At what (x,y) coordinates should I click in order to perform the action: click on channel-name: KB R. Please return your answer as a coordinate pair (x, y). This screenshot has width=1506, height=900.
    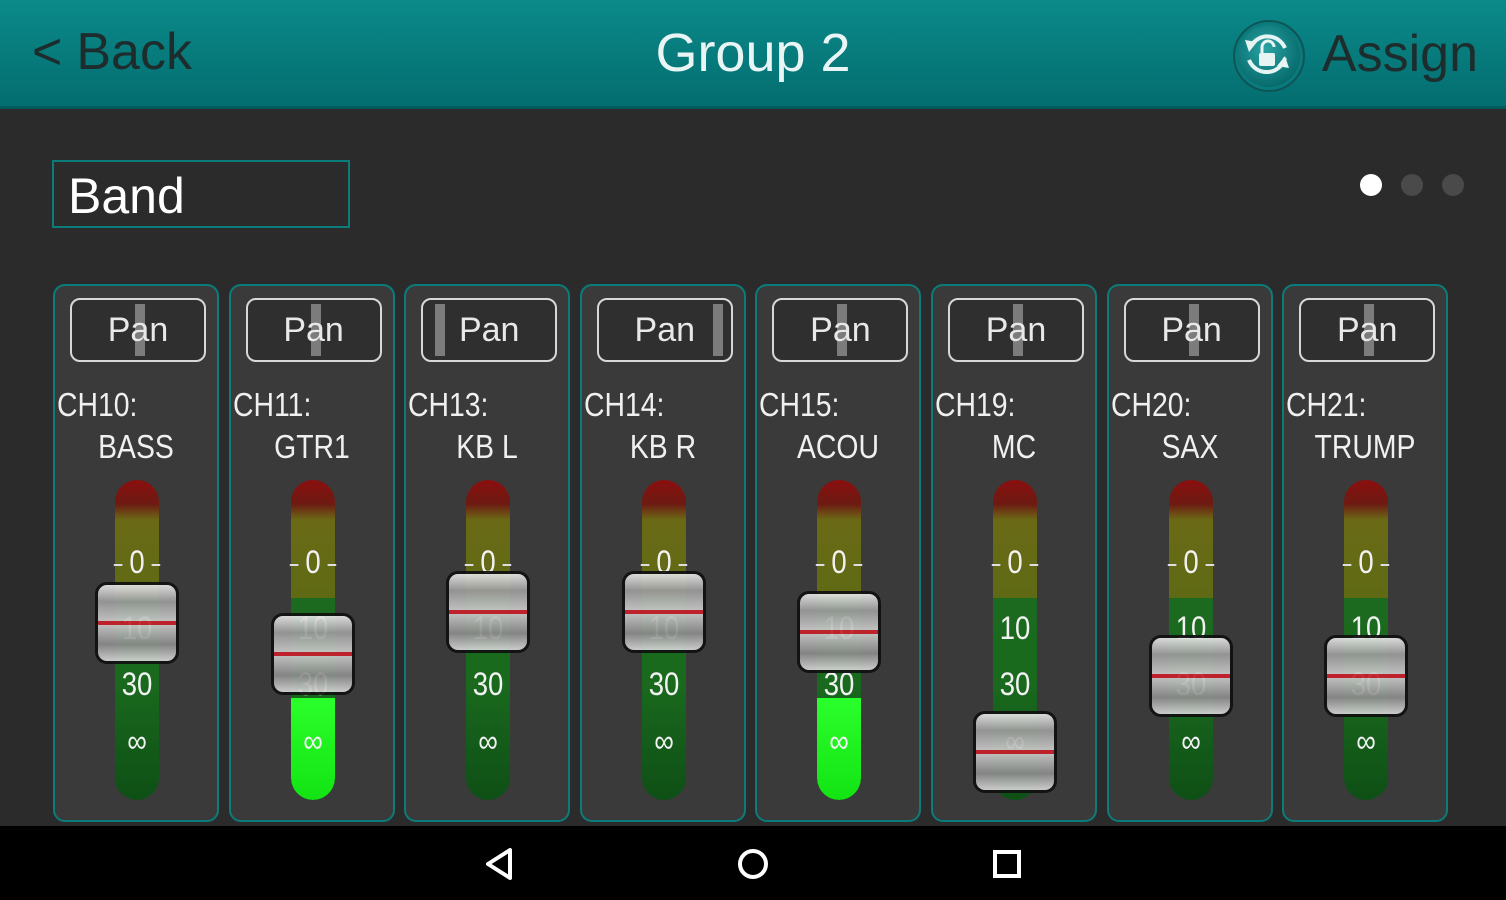
    Looking at the image, I should click on (662, 446).